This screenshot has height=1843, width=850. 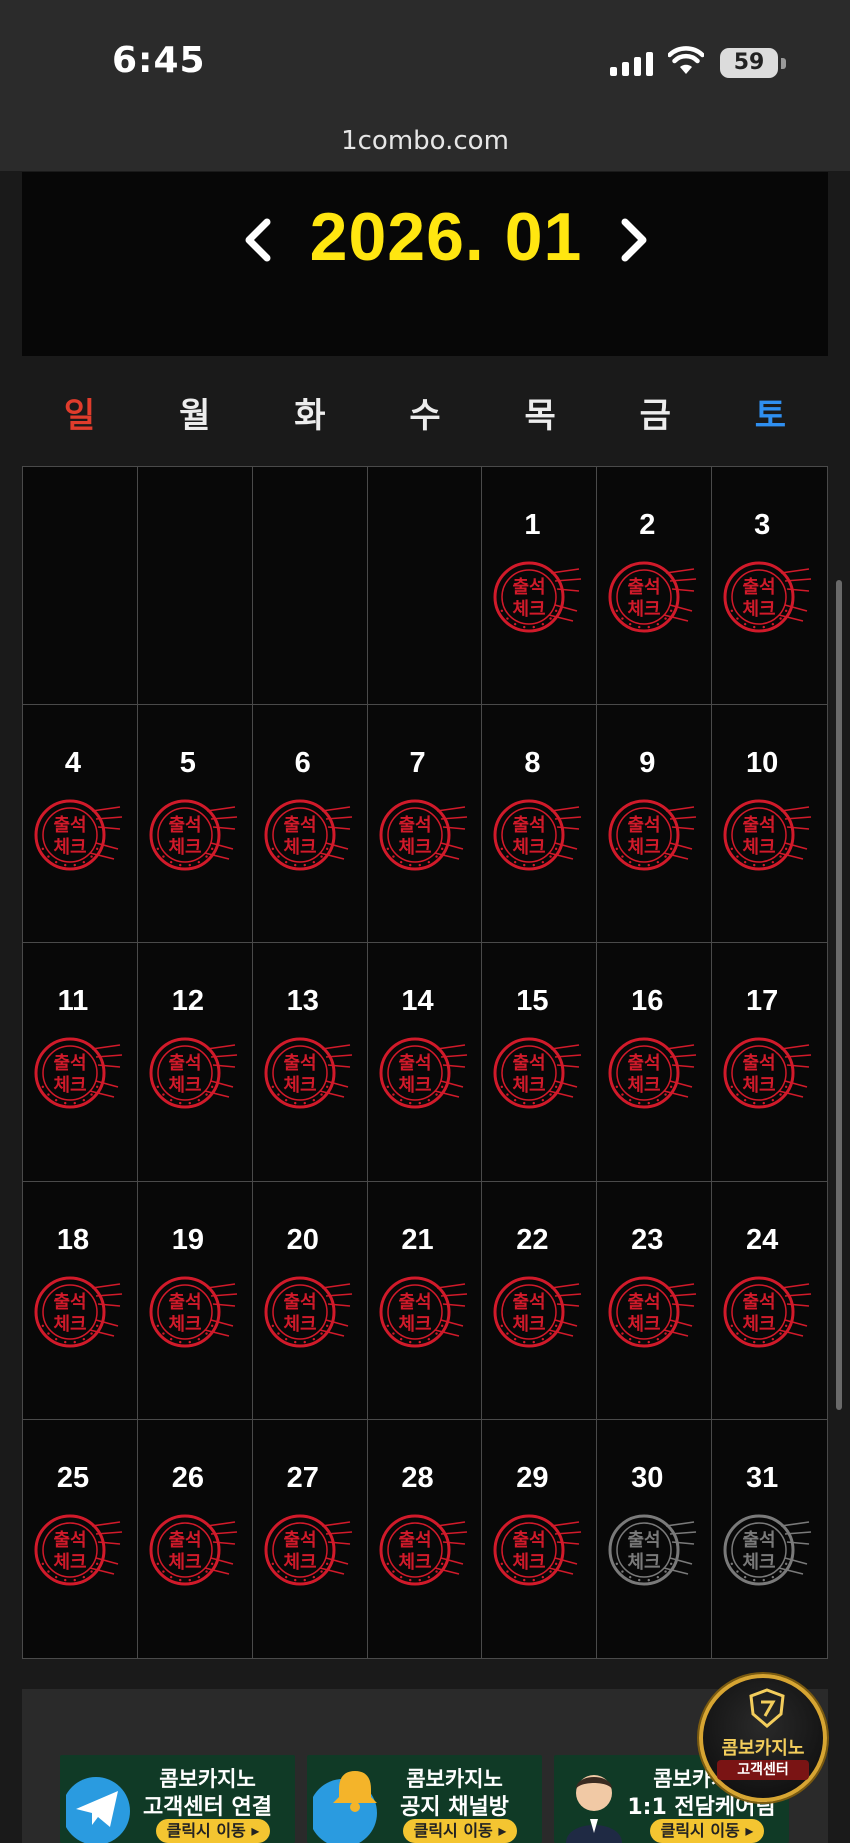 I want to click on weekday-sun: 일, so click(x=79, y=416).